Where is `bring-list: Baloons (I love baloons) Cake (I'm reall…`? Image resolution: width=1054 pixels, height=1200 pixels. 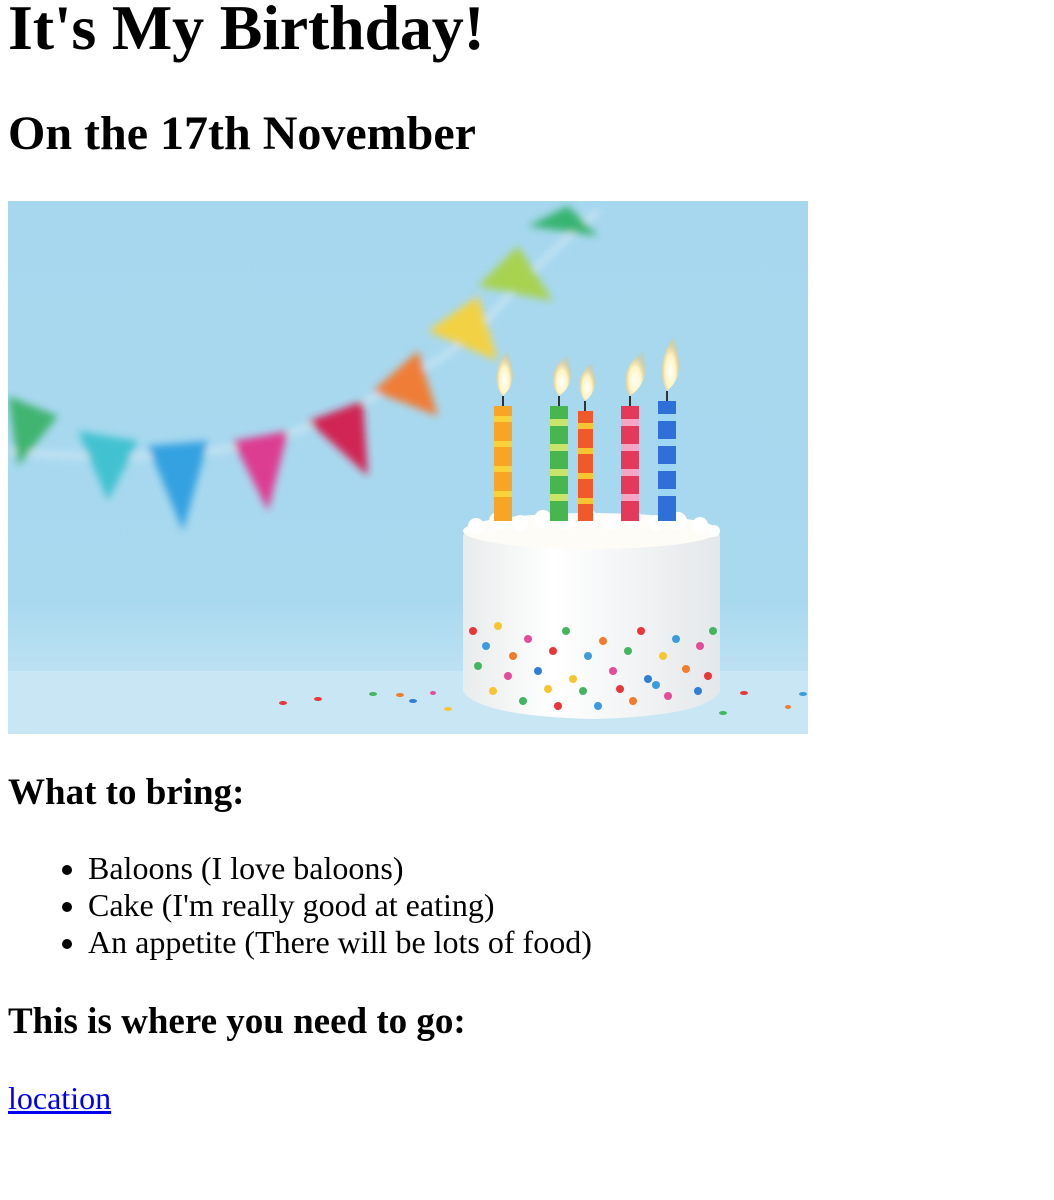
bring-list: Baloons (I love baloons) Cake (I'm reall… is located at coordinates (300, 905).